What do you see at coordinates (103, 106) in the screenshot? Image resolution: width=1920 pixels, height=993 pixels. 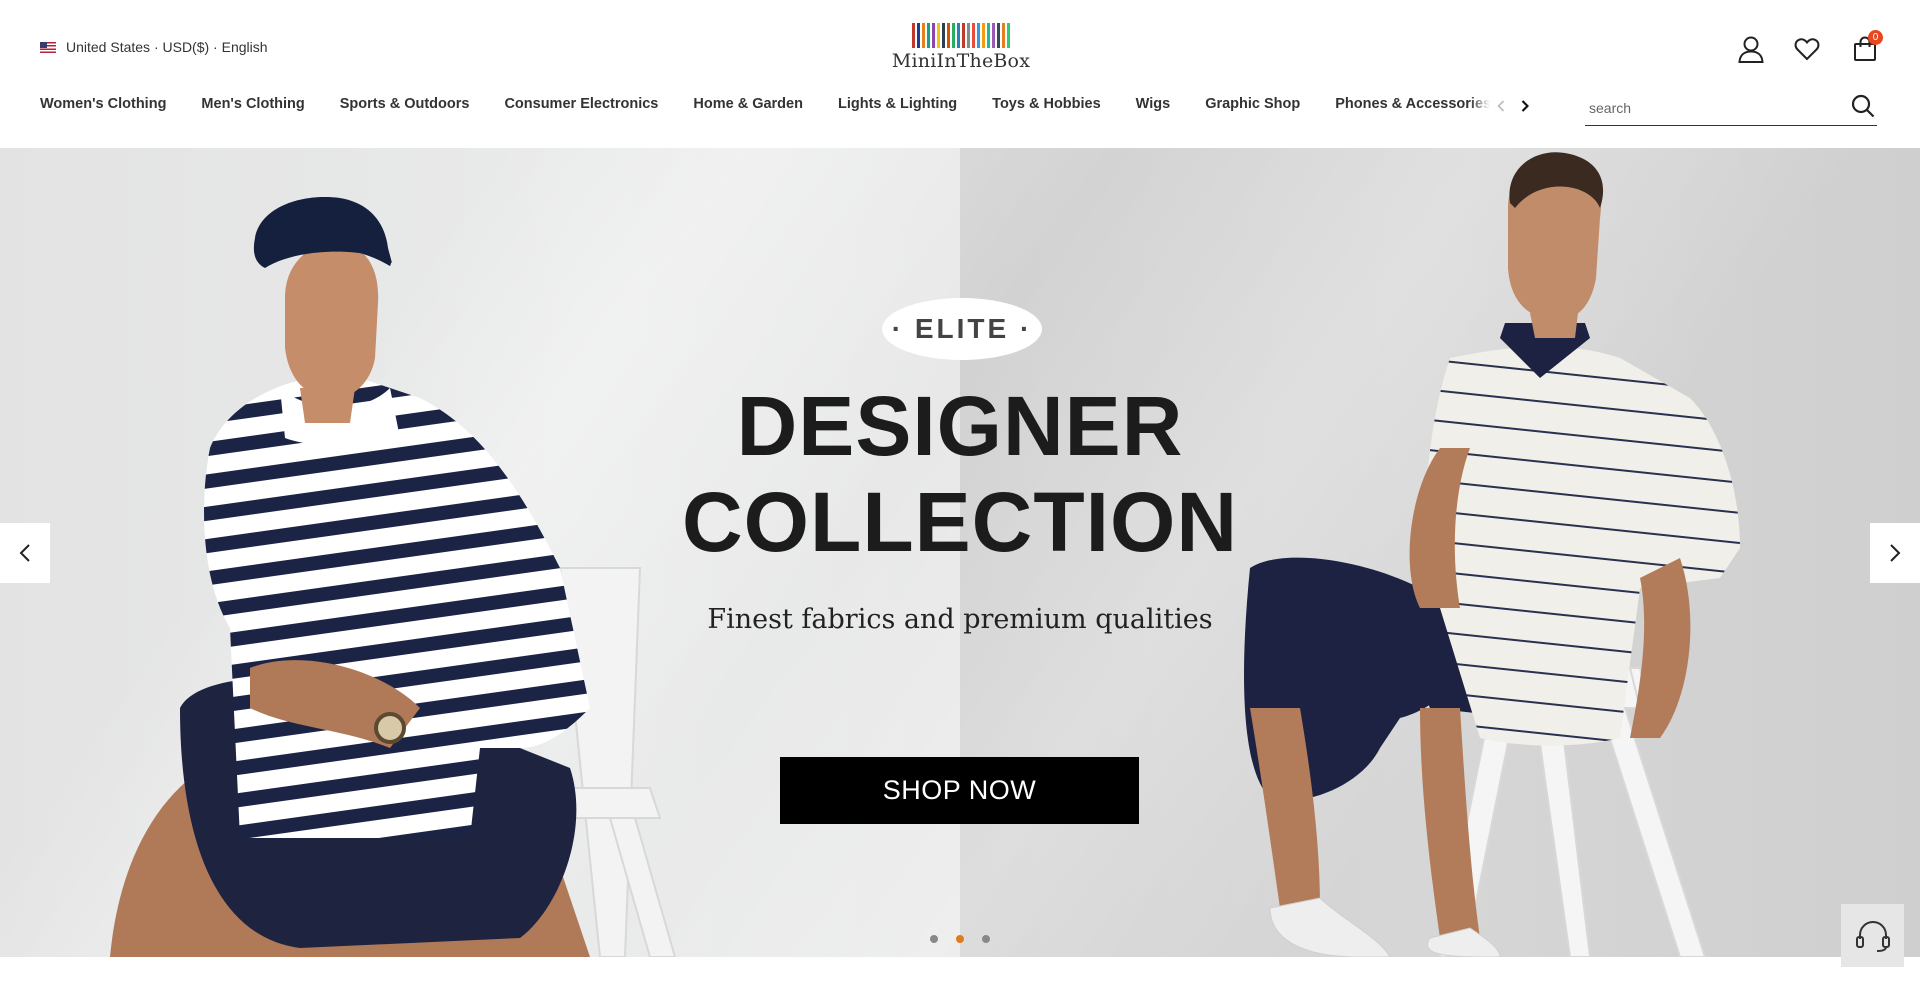 I see `nav-item-1: Women's Clothing` at bounding box center [103, 106].